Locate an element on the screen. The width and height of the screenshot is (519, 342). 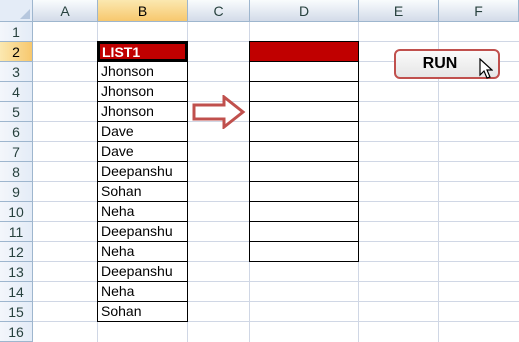
list-header-cell: LIST1 is located at coordinates (142, 51).